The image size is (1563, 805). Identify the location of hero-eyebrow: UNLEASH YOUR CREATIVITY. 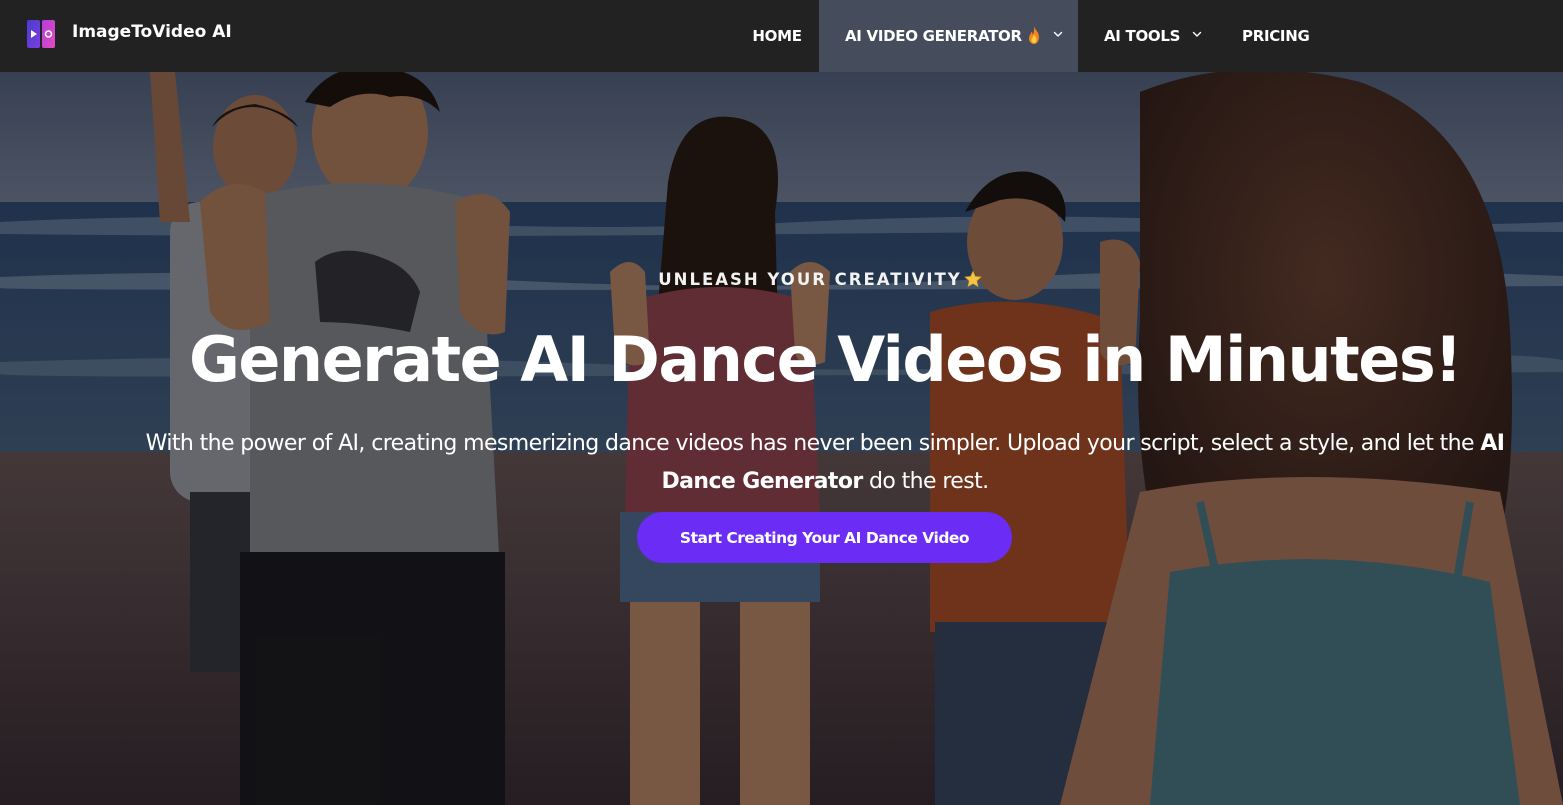
(781, 279).